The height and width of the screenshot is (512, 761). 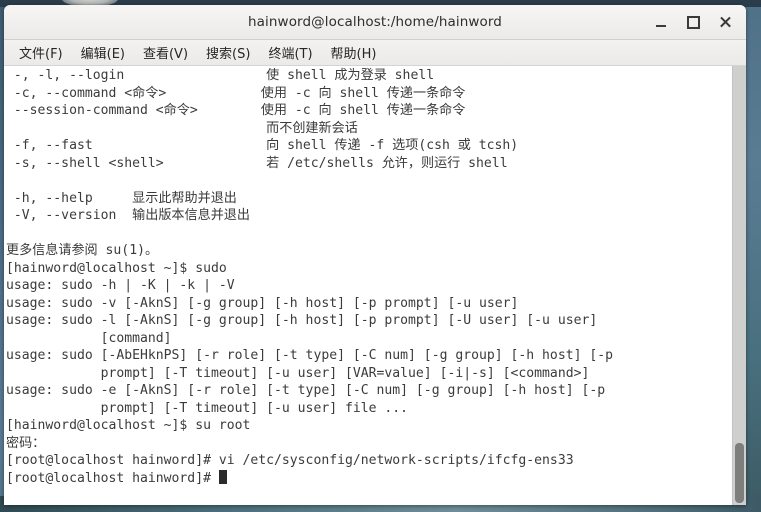 I want to click on terminal-line: -c, --command <命令> 使用 -c 向 shell 传递一条命令, so click(x=236, y=93).